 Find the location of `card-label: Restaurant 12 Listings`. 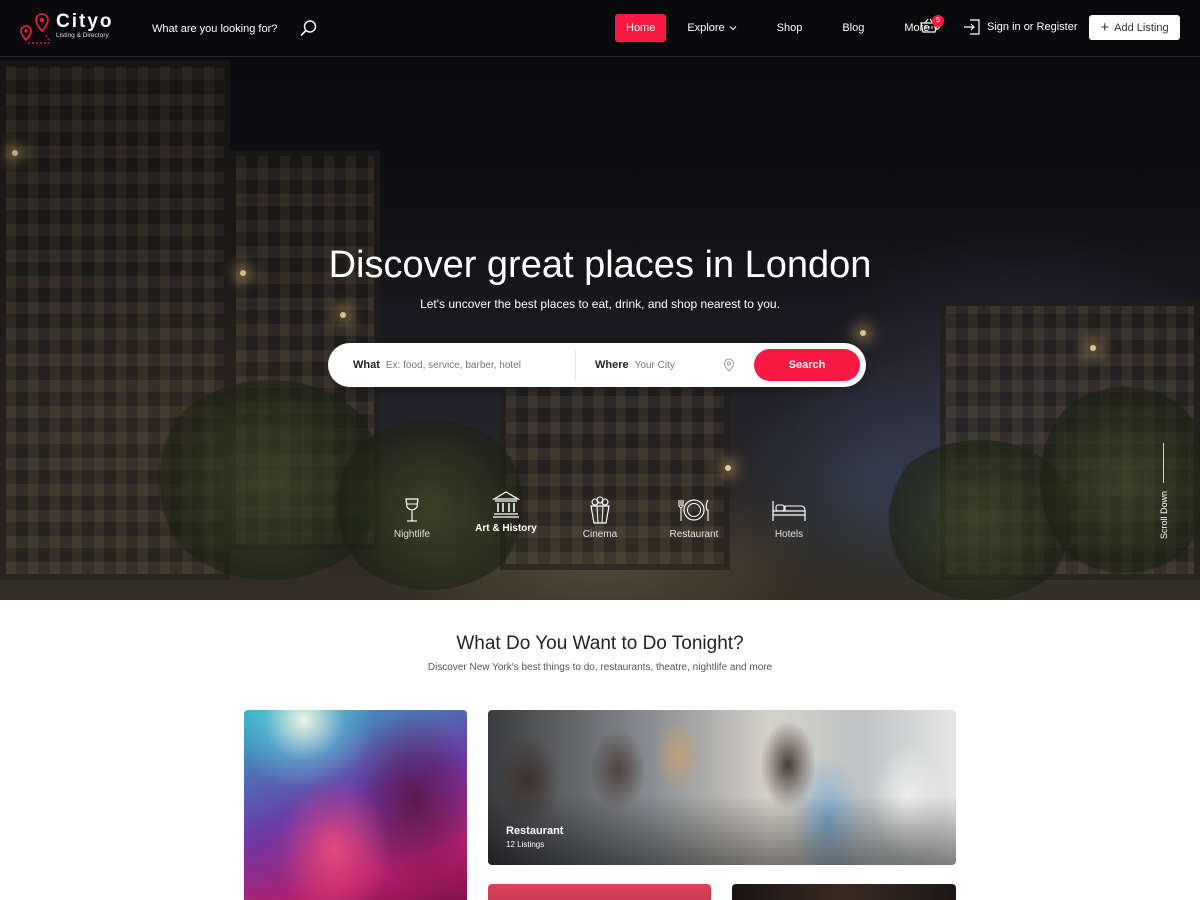

card-label: Restaurant 12 Listings is located at coordinates (534, 837).